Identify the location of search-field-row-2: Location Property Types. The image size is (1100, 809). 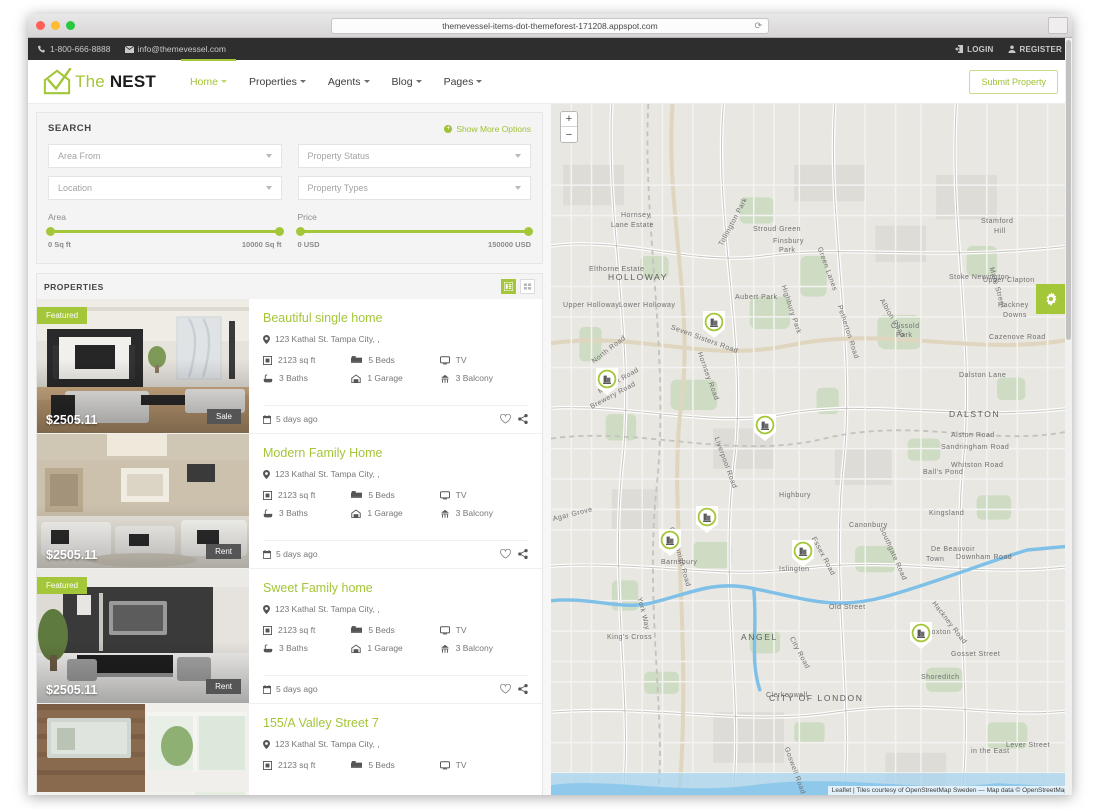
(289, 188).